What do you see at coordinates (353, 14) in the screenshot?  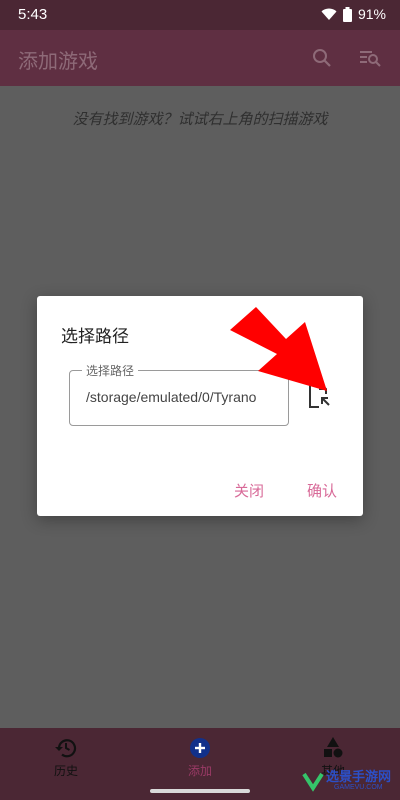 I see `status-icons: 91%` at bounding box center [353, 14].